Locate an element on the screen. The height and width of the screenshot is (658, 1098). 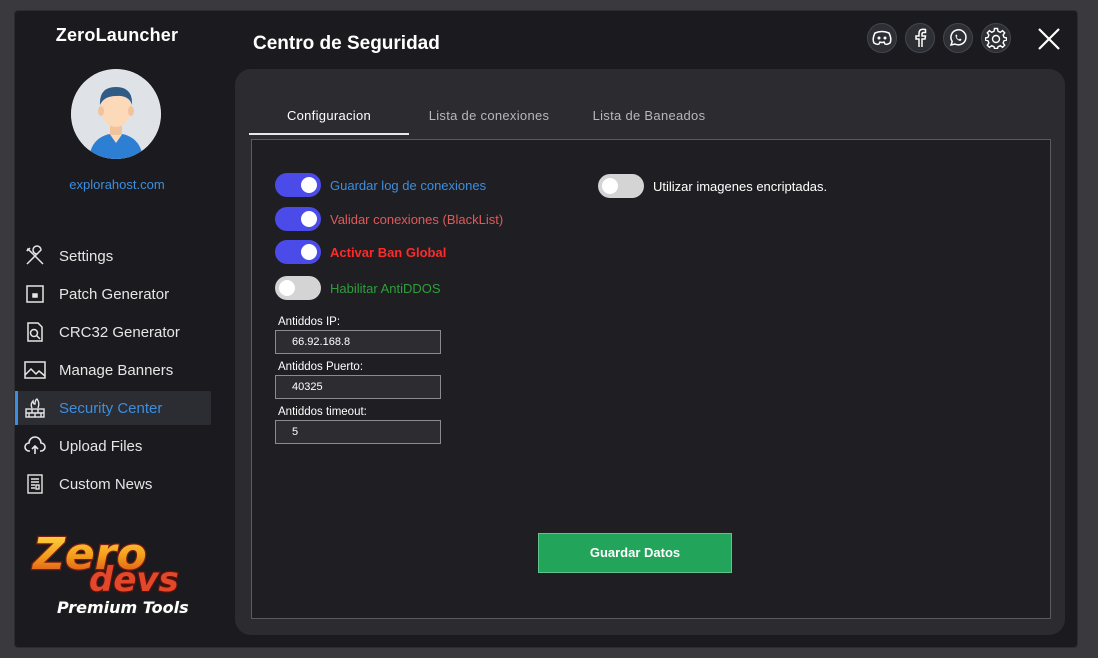
toggle-row-imagenes-encriptadas: Utilizar imagenes encriptadas. is located at coordinates (712, 186).